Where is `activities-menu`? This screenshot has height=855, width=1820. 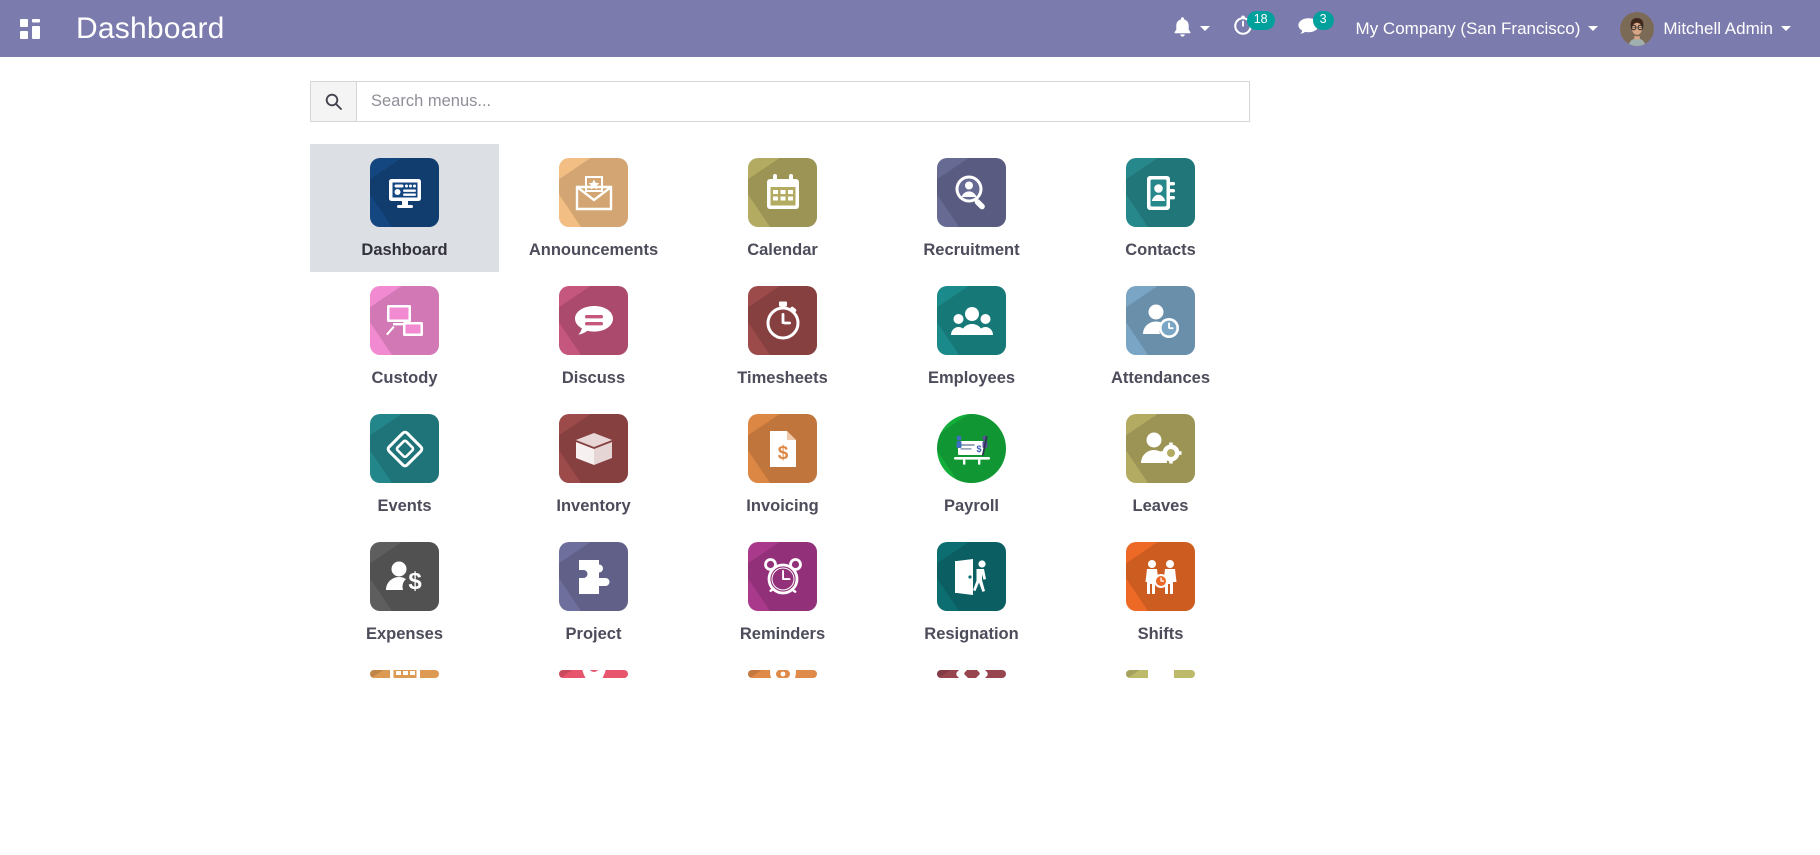
activities-menu is located at coordinates (1191, 28).